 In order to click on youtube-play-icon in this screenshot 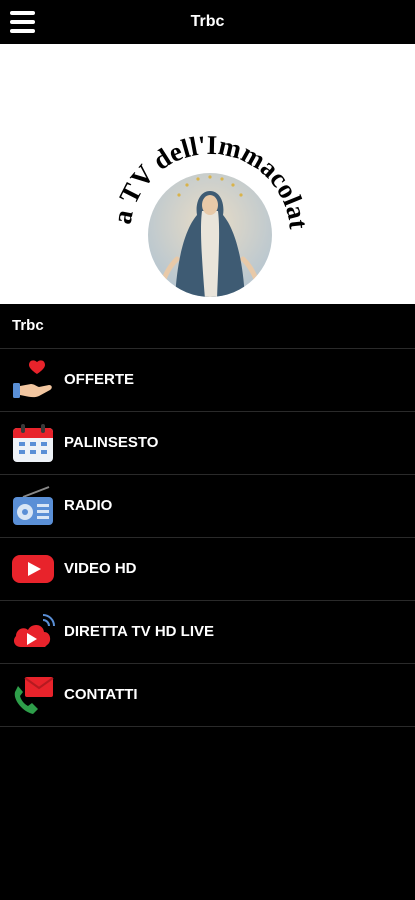, I will do `click(33, 569)`.